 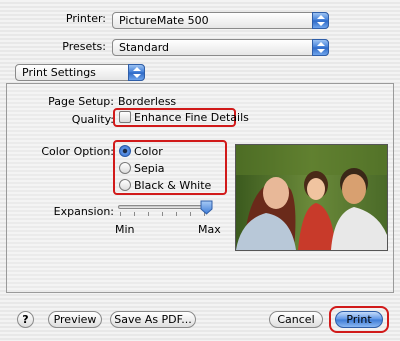 I want to click on expansion-label: Expansion:, so click(x=83, y=211).